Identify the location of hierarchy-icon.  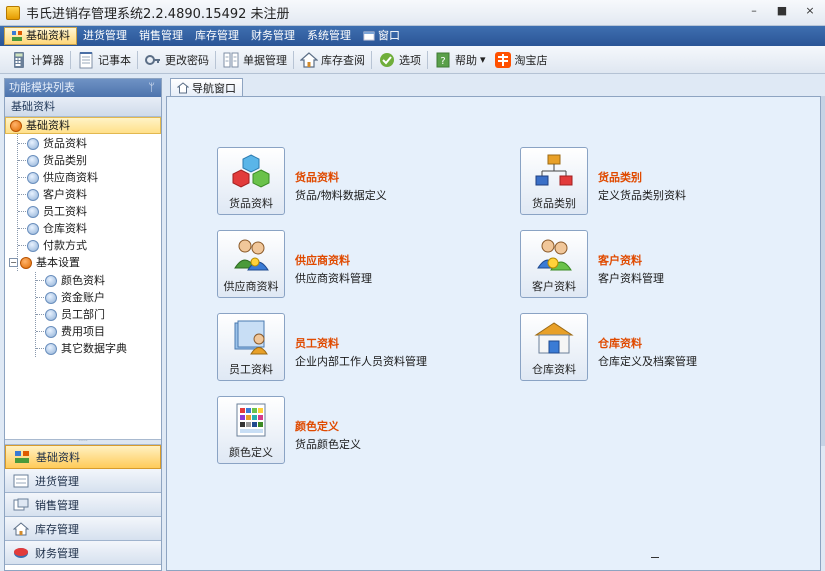
(554, 170).